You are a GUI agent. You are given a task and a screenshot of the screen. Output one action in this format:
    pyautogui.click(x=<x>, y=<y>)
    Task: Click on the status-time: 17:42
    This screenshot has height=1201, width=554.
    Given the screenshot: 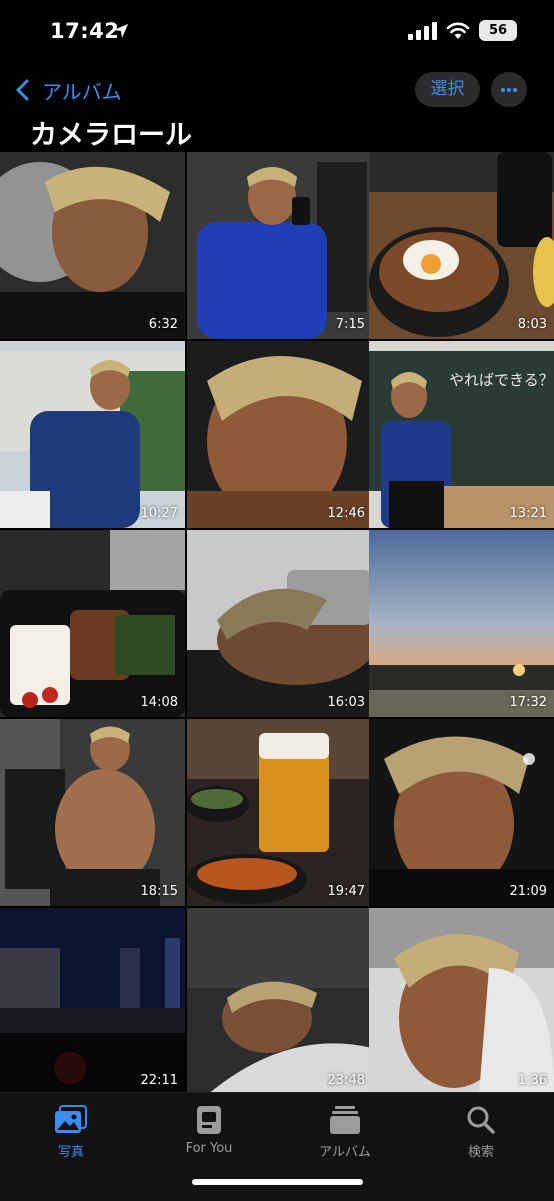 What is the action you would take?
    pyautogui.click(x=85, y=31)
    